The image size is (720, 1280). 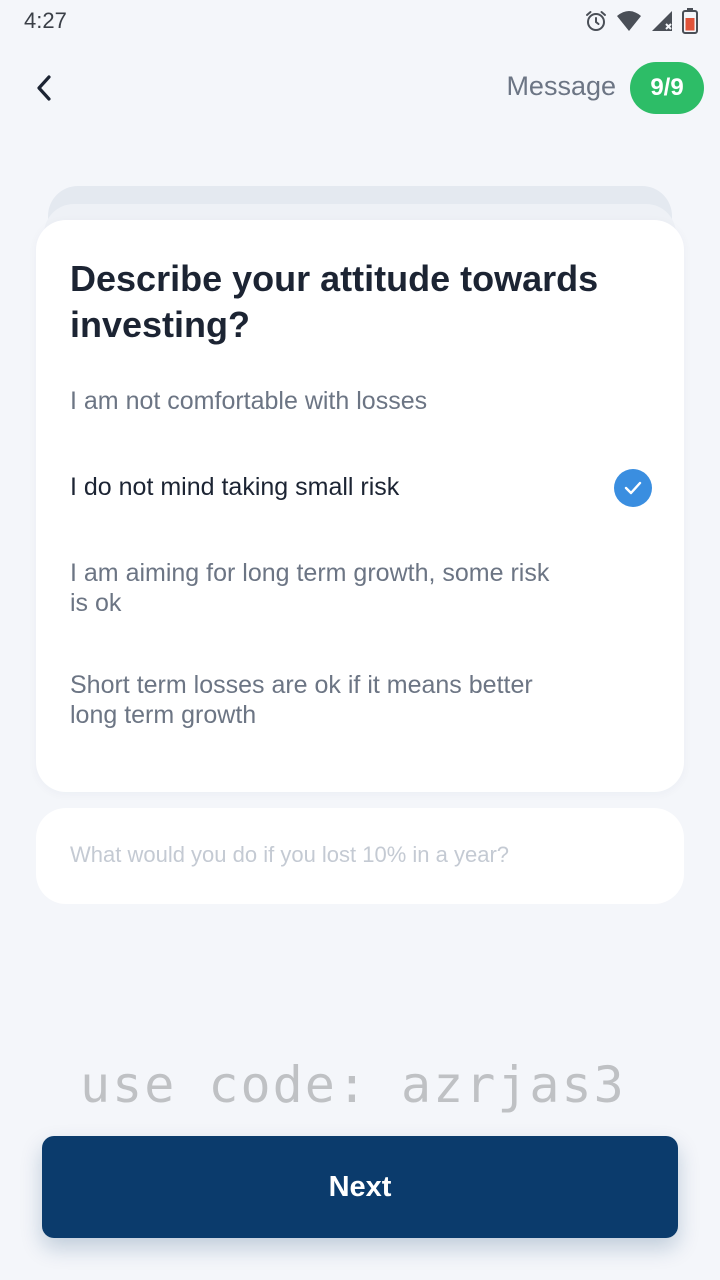 I want to click on status-icons, so click(x=641, y=21).